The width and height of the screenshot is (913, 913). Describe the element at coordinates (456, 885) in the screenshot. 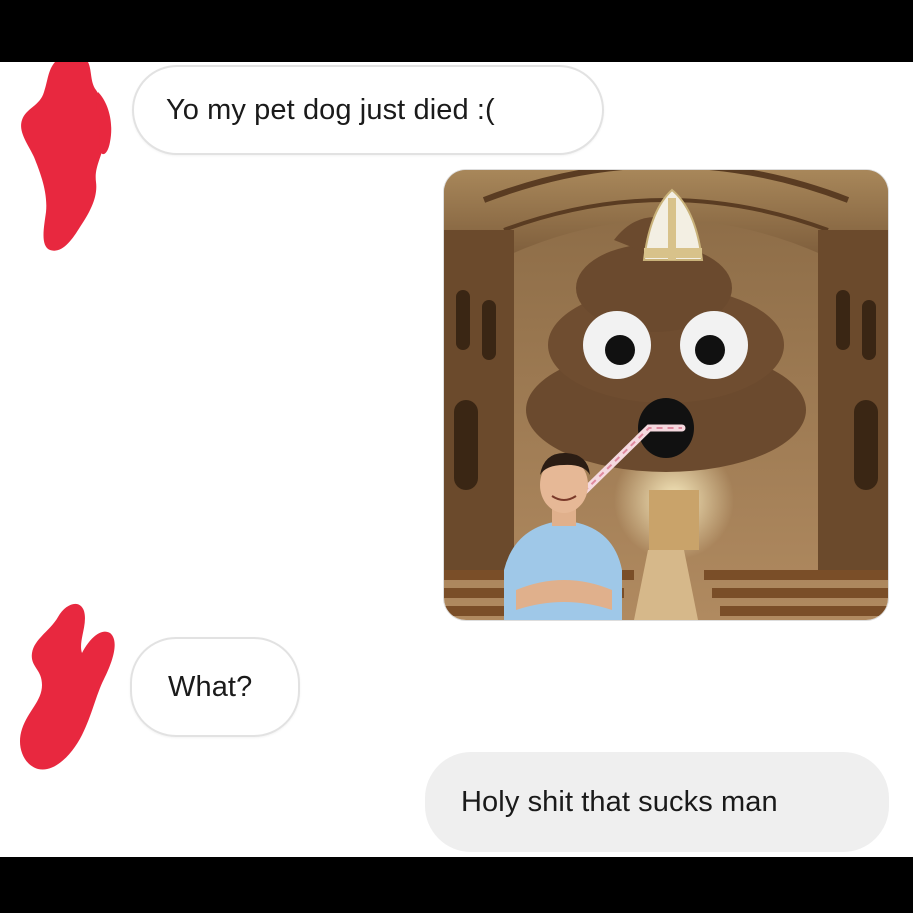

I see `bottom-black-border` at that location.